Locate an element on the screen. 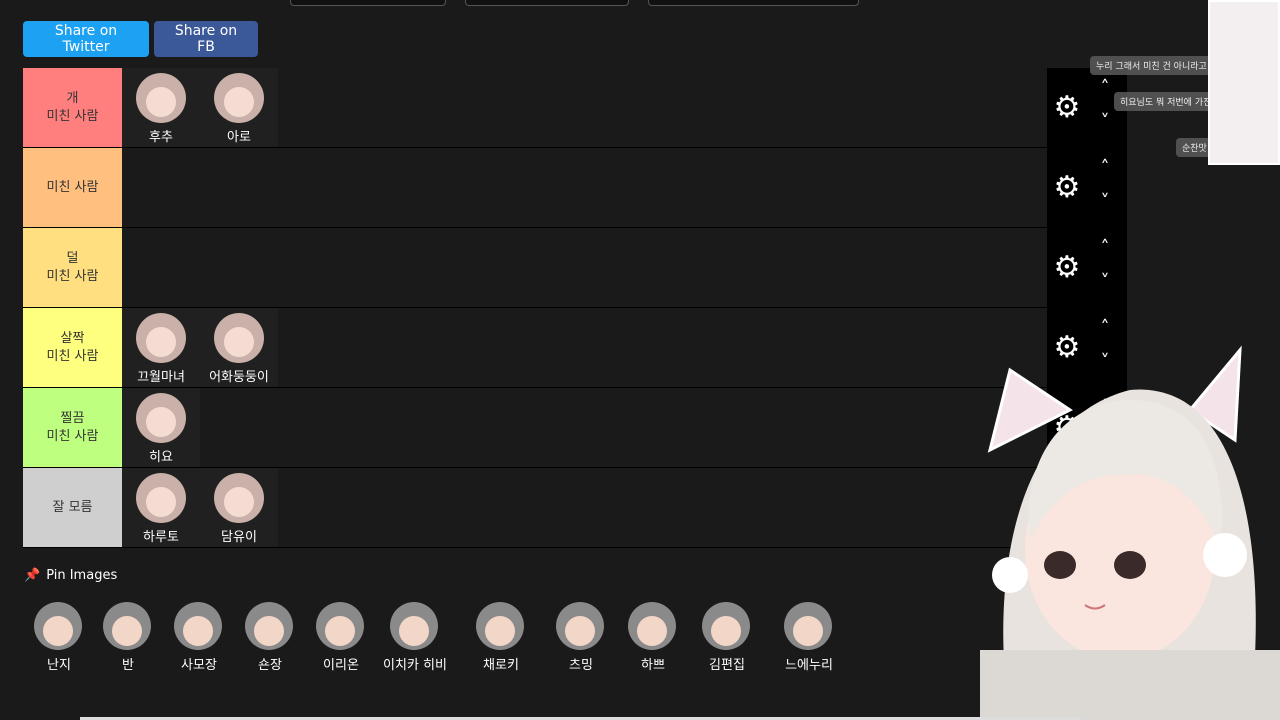  tier-items: 끄월마녀 어화둥둥이 is located at coordinates (584, 347).